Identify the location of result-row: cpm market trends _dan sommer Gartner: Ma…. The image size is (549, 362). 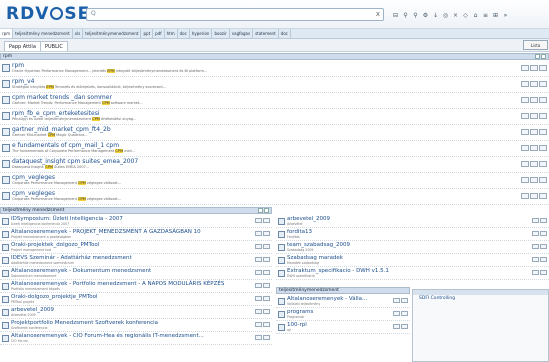
(274, 101).